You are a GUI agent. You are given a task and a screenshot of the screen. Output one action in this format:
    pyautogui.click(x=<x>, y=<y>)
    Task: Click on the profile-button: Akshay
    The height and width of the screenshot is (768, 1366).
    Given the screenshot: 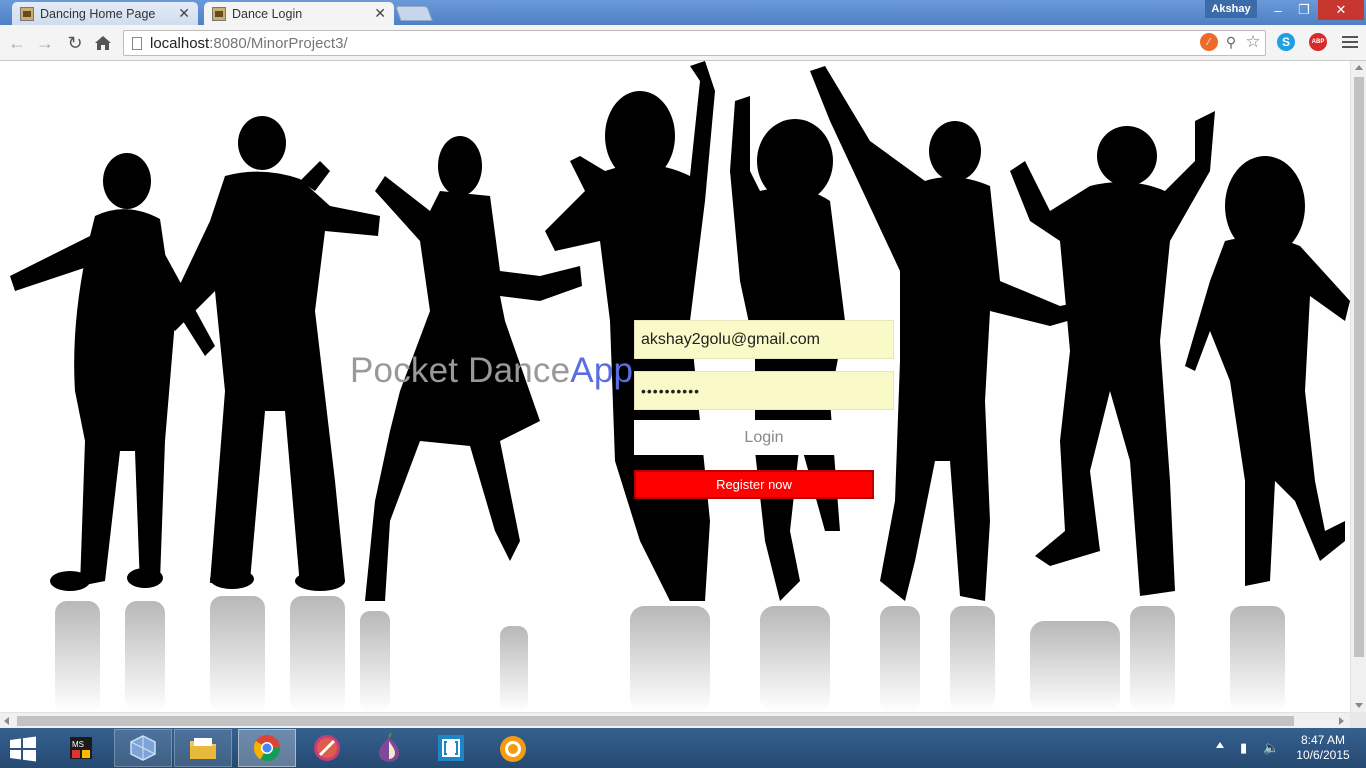 What is the action you would take?
    pyautogui.click(x=1231, y=9)
    